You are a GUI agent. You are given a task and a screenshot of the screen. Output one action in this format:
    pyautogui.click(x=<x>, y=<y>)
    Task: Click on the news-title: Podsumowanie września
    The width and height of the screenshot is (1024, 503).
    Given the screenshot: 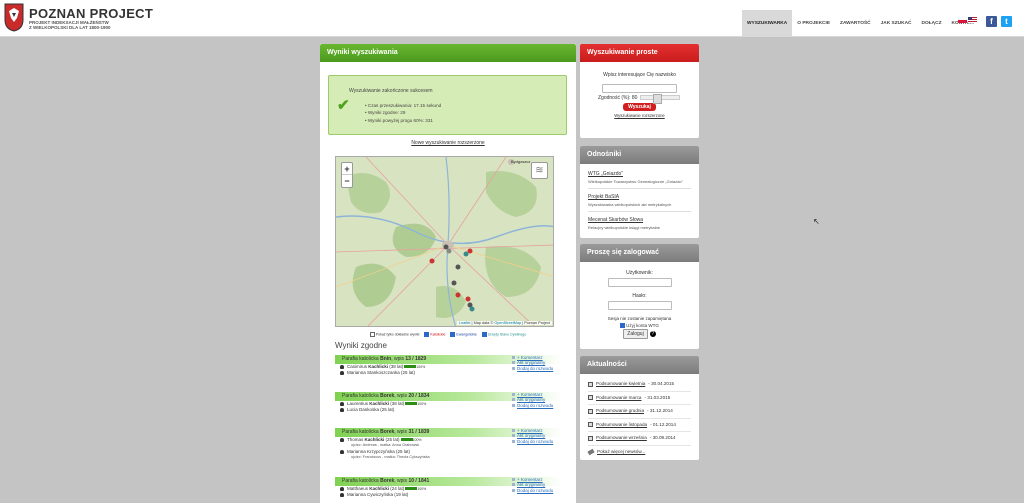 What is the action you would take?
    pyautogui.click(x=621, y=438)
    